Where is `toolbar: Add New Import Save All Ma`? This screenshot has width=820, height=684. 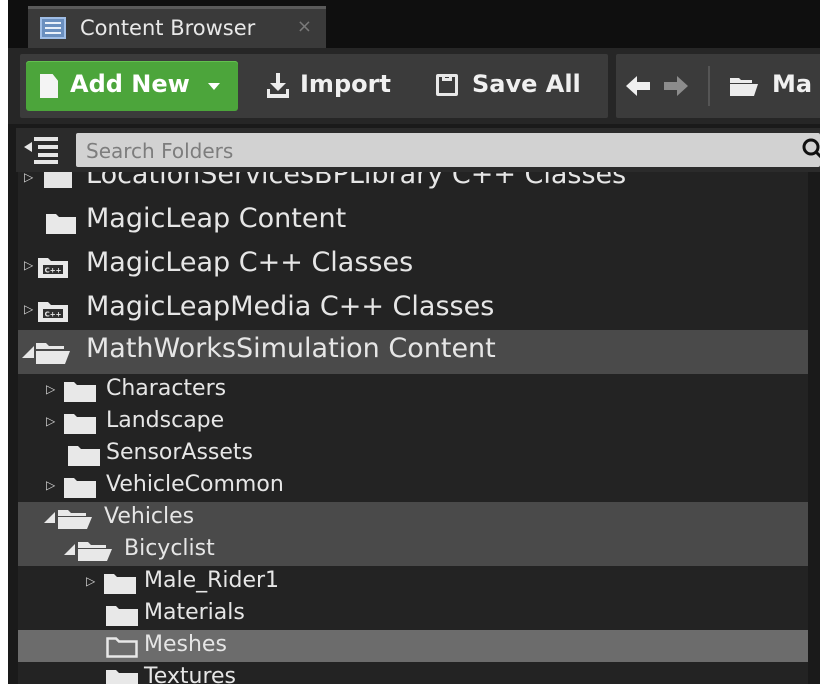 toolbar: Add New Import Save All Ma is located at coordinates (414, 86).